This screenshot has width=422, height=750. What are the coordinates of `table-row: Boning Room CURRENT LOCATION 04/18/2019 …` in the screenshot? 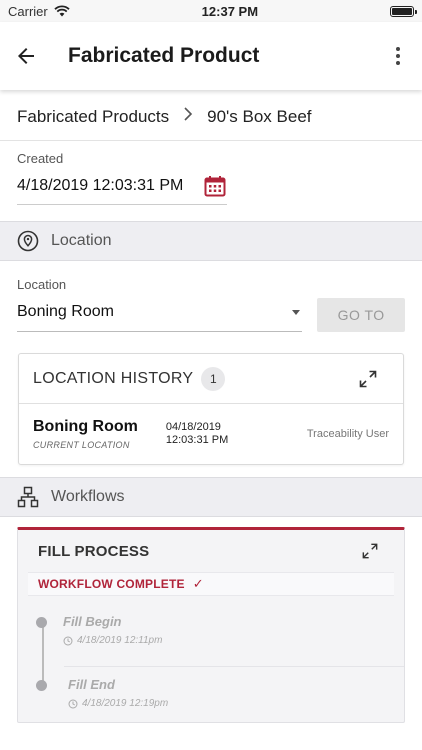 It's located at (211, 434).